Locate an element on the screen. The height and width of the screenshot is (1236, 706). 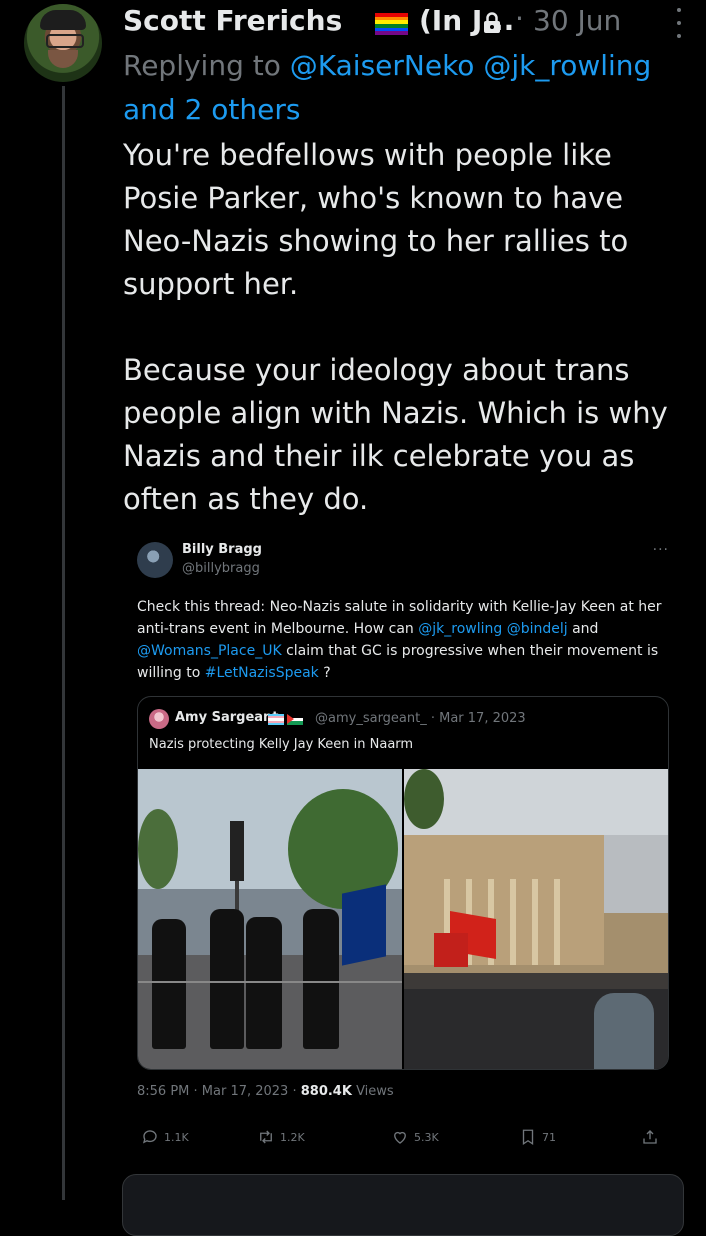
repost-action: 1.2K is located at coordinates (281, 1137).